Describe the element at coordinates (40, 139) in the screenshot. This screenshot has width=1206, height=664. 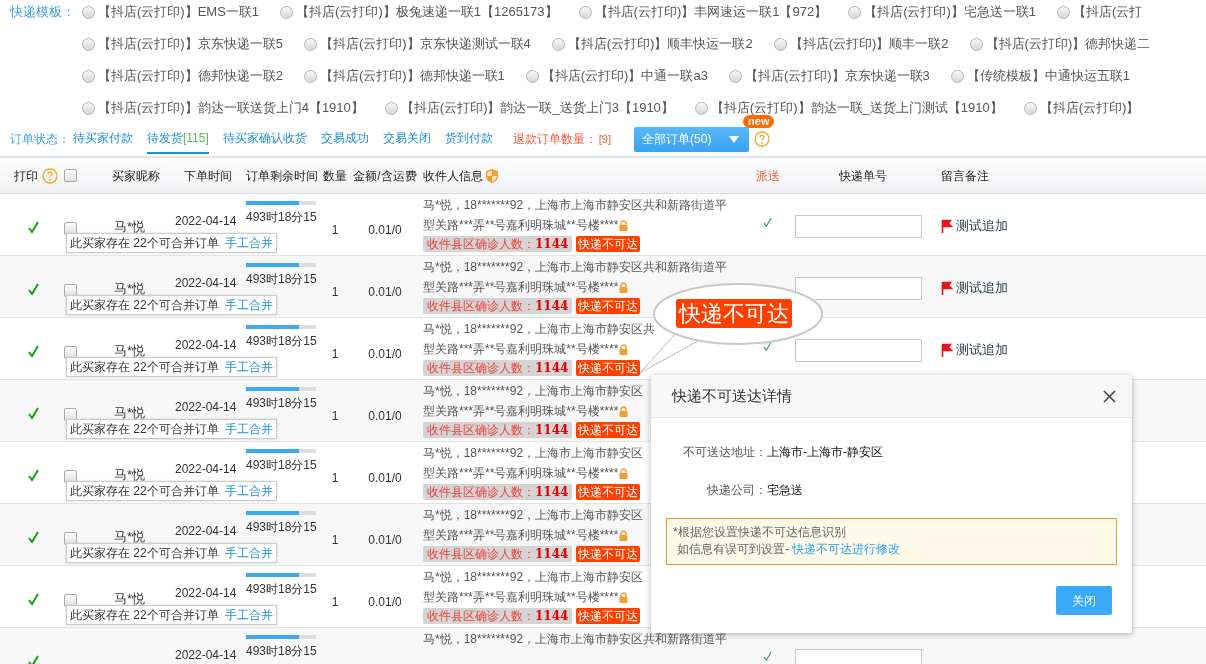
I see `status-label: 订单状态：` at that location.